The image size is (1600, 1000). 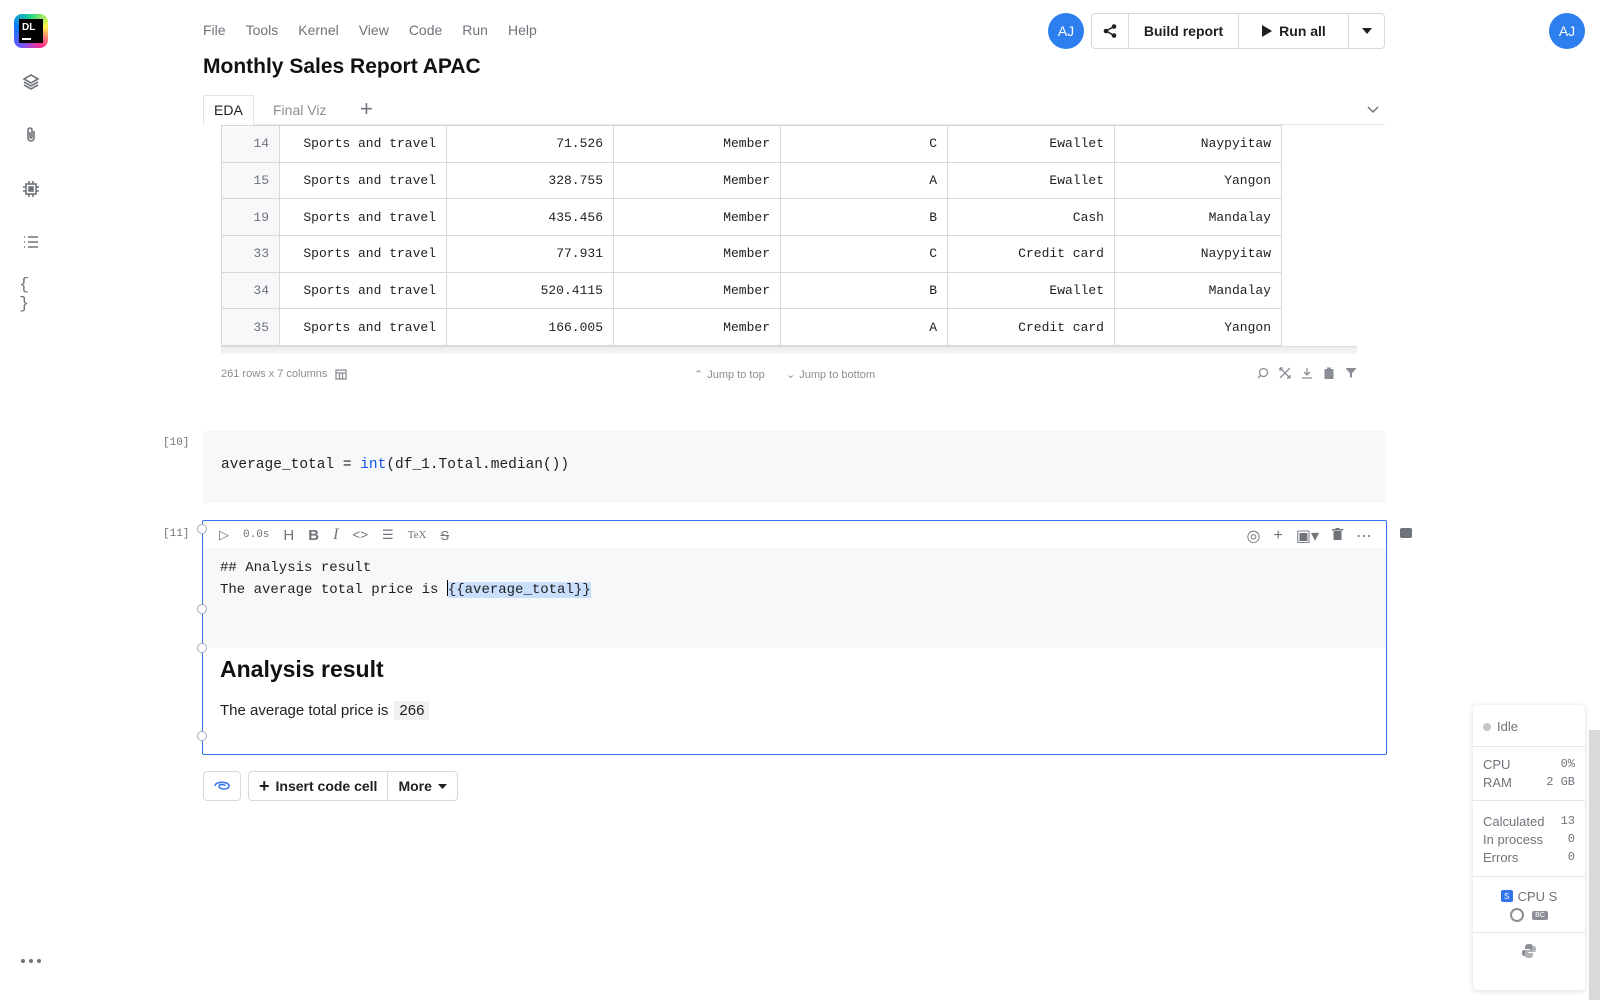 What do you see at coordinates (228, 110) in the screenshot?
I see `tab-eda: EDA` at bounding box center [228, 110].